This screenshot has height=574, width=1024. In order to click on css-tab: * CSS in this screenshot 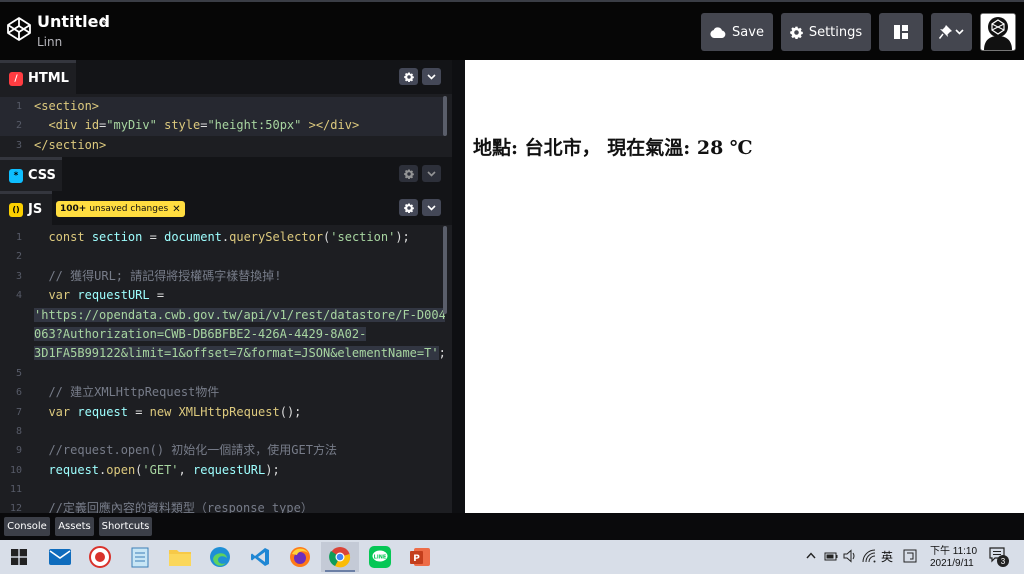, I will do `click(31, 174)`.